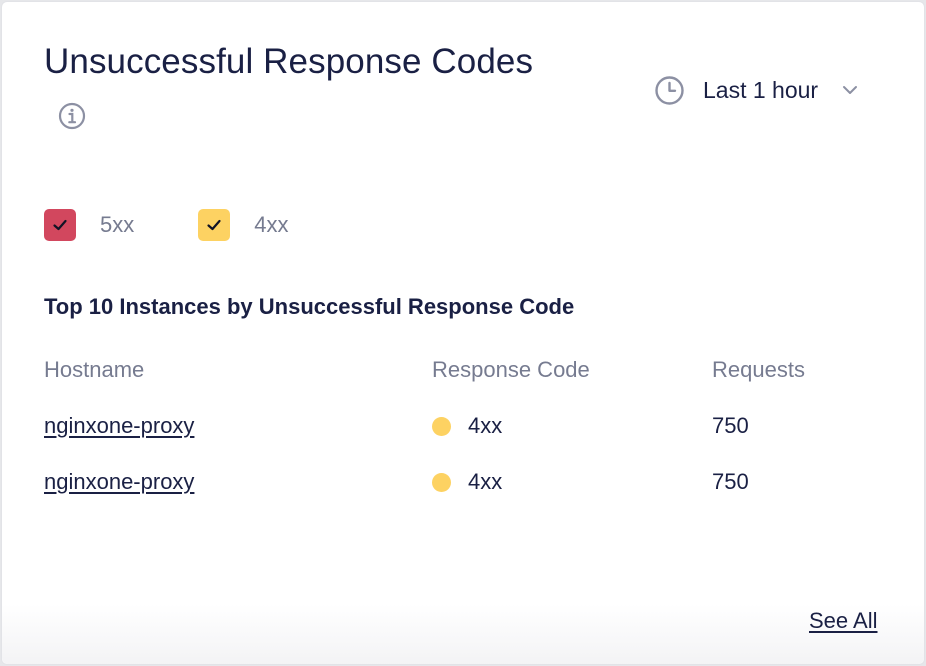 Image resolution: width=926 pixels, height=666 pixels. Describe the element at coordinates (117, 224) in the screenshot. I see `legend-label-5xx: 5xx` at that location.